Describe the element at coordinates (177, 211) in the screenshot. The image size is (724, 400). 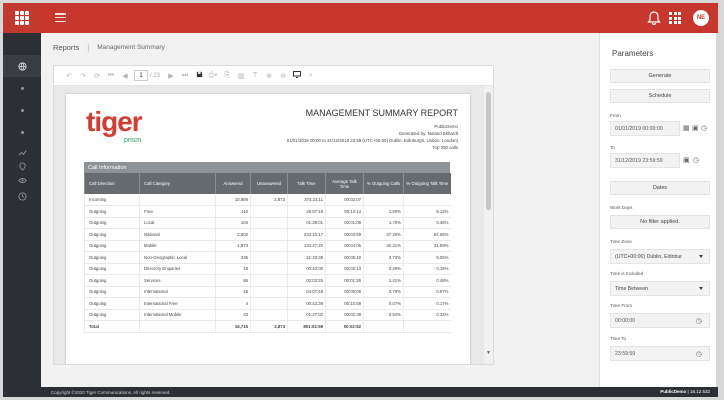
I see `table-cell: Free` at that location.